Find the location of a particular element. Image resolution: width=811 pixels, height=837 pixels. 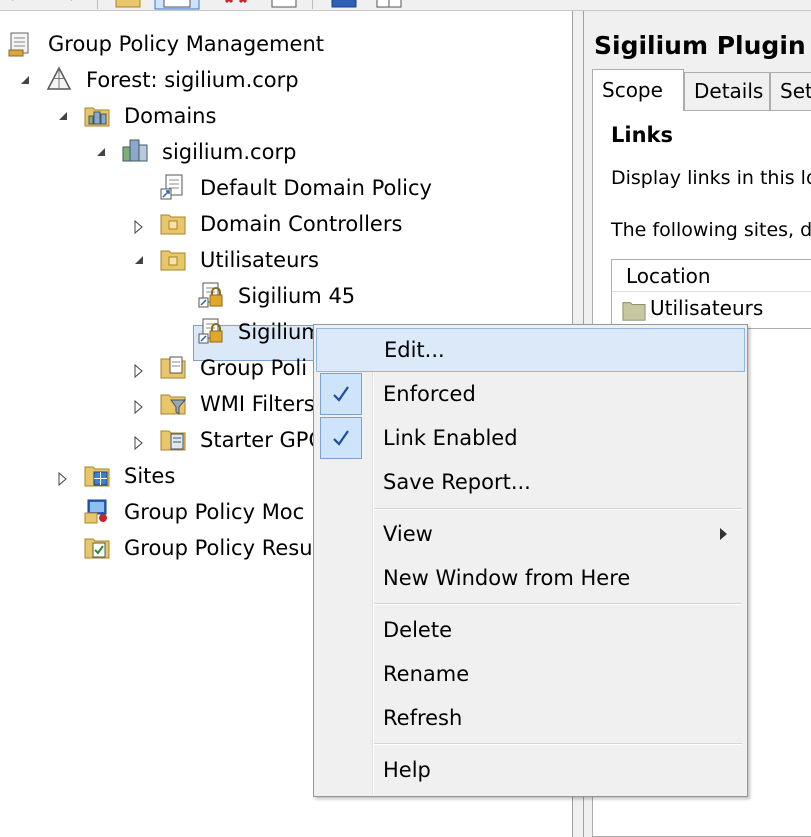

menu-item-label: View is located at coordinates (408, 534).